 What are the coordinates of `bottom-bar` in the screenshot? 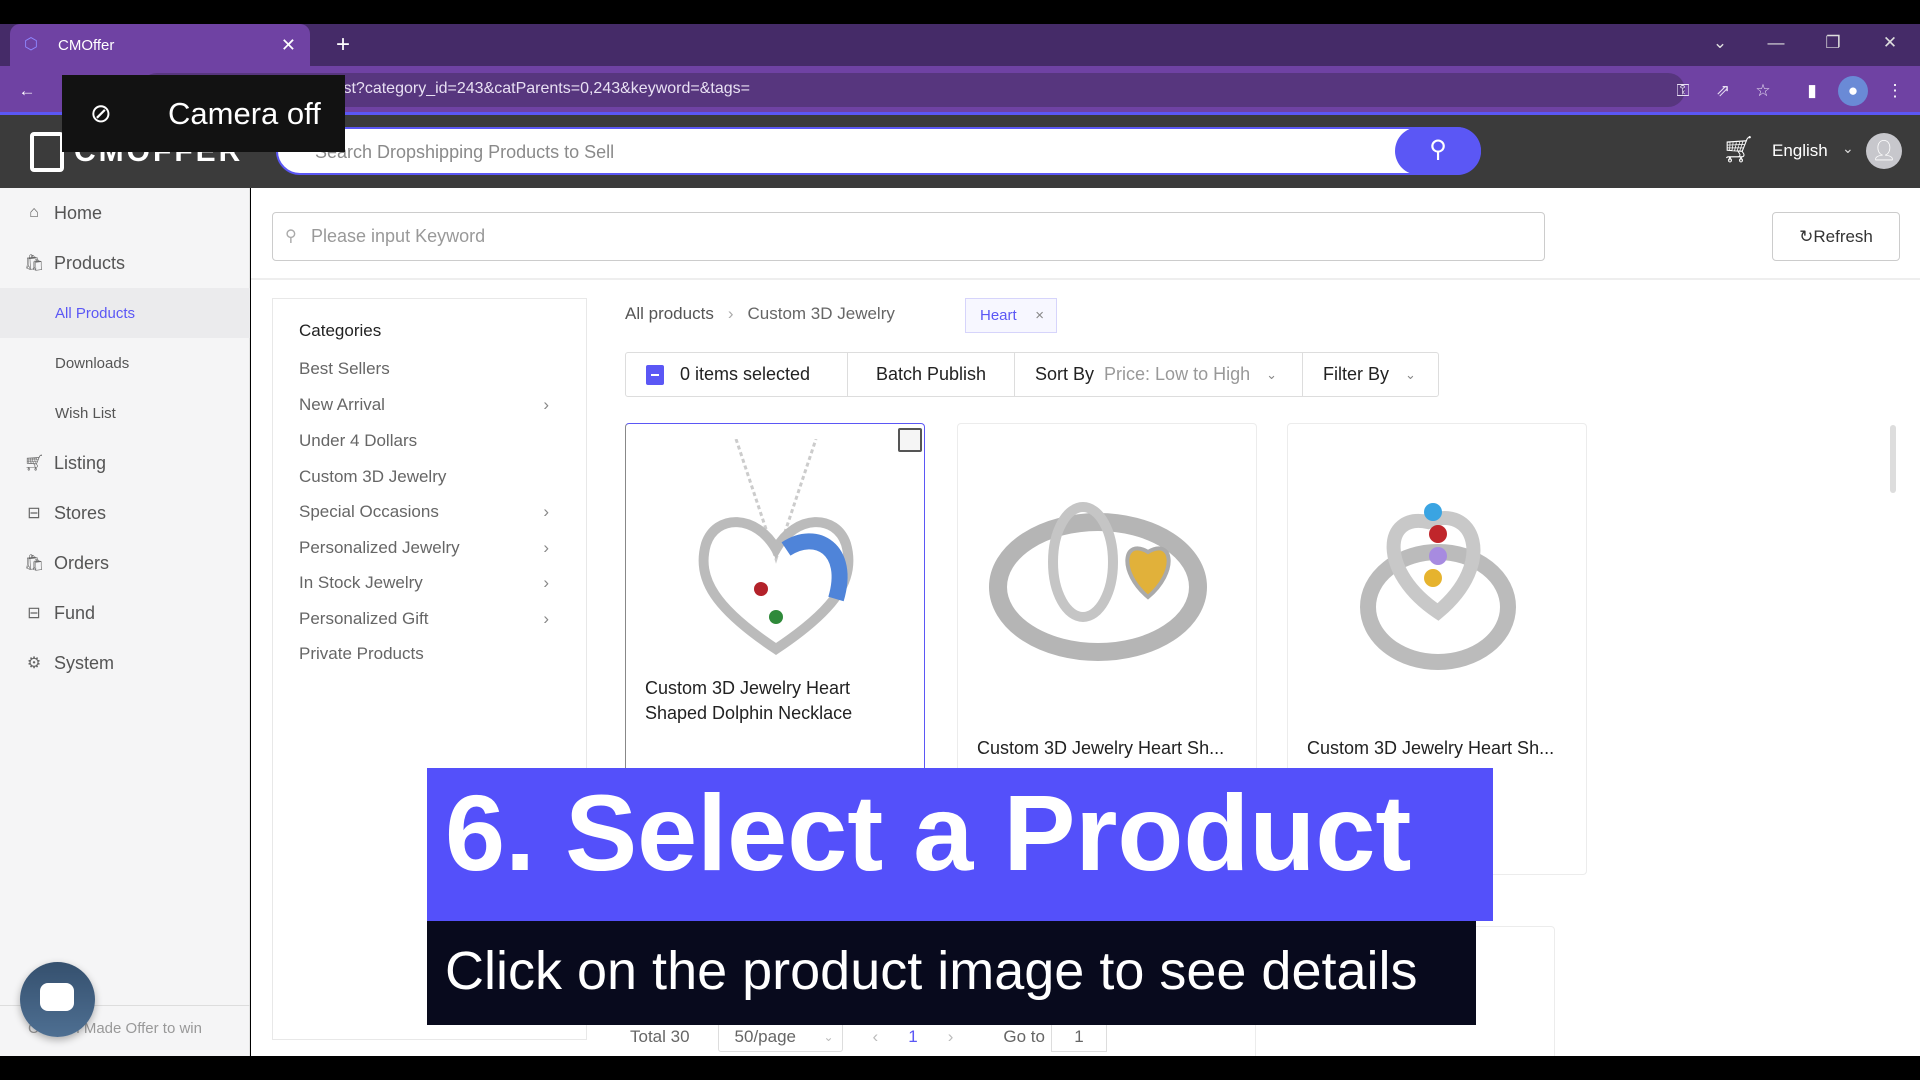 It's located at (960, 1068).